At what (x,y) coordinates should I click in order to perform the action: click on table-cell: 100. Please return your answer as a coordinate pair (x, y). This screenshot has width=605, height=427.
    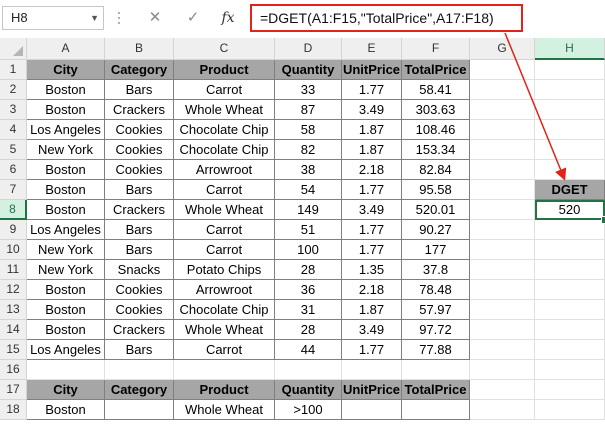
    Looking at the image, I should click on (308, 250).